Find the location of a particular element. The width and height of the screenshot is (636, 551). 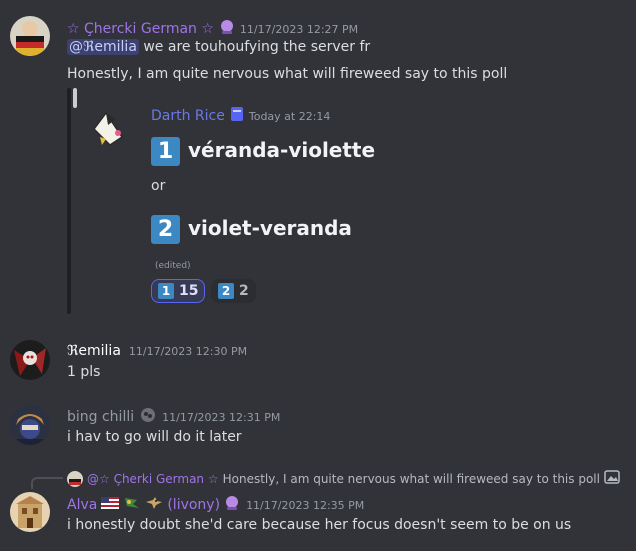

us-flag-icon is located at coordinates (110, 505).